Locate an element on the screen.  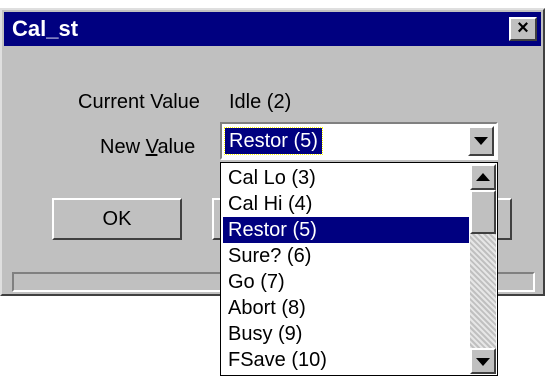
close-button: × is located at coordinates (523, 29).